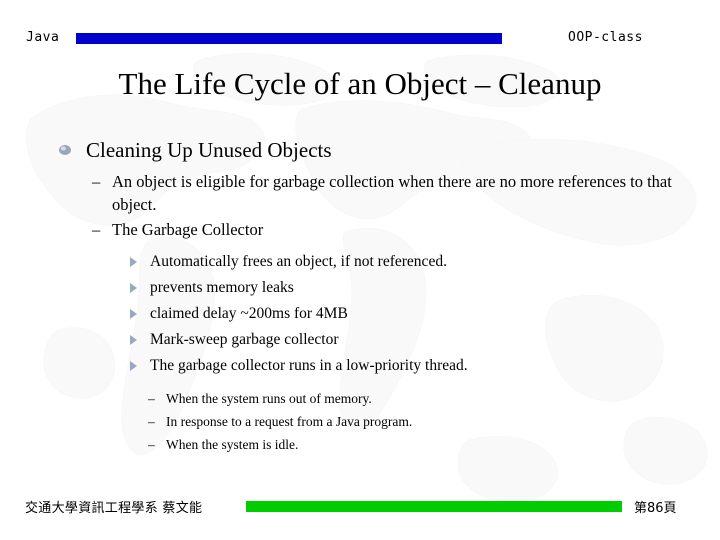 The image size is (720, 540). I want to click on bullet-level3-2-text: prevents memory leaks, so click(222, 287).